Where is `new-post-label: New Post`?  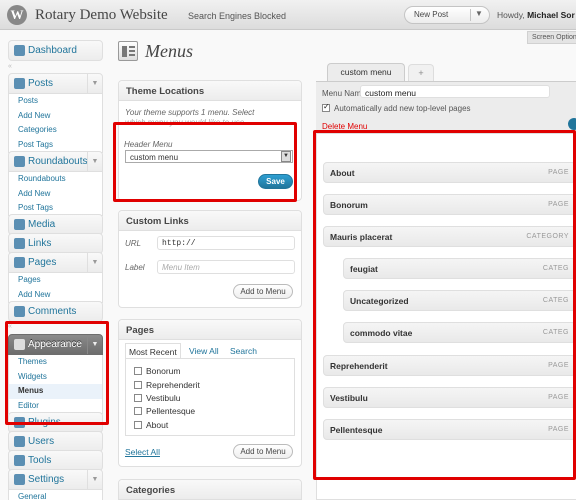 new-post-label: New Post is located at coordinates (431, 14).